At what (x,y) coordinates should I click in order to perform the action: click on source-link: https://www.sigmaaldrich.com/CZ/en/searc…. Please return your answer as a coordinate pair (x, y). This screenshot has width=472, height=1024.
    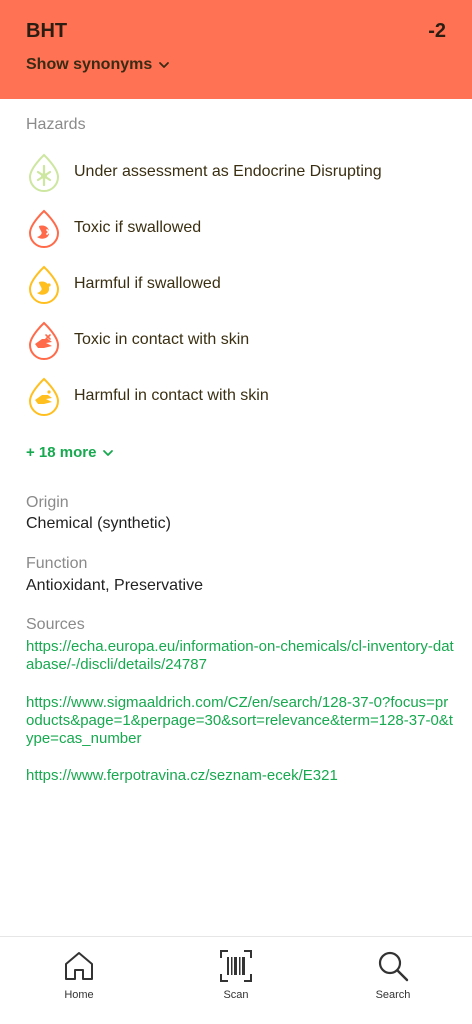
    Looking at the image, I should click on (241, 721).